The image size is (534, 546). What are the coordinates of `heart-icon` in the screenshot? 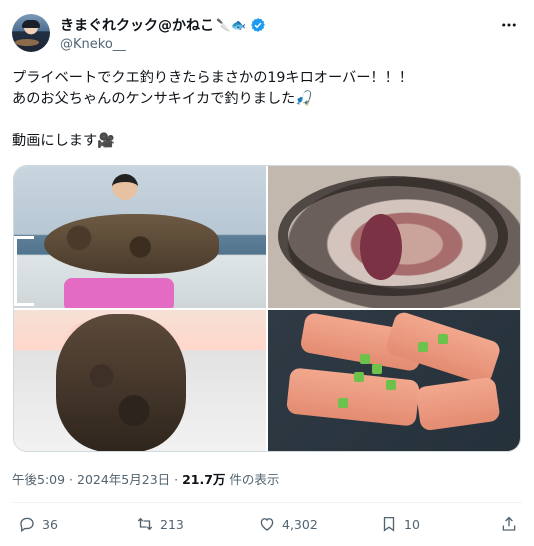 It's located at (267, 524).